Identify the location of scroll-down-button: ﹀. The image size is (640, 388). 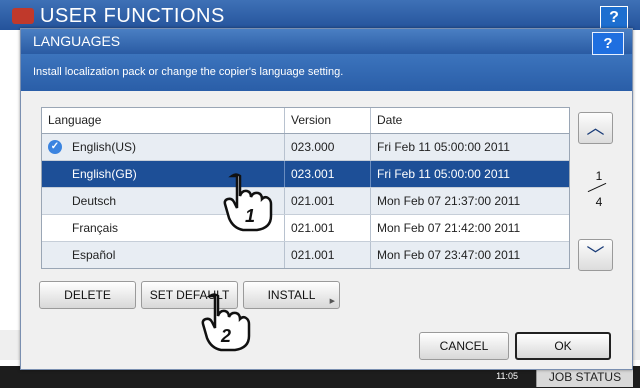
(595, 255).